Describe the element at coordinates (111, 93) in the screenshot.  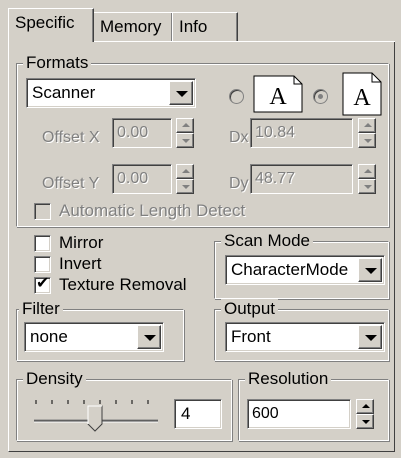
I see `format-select: Scanner` at that location.